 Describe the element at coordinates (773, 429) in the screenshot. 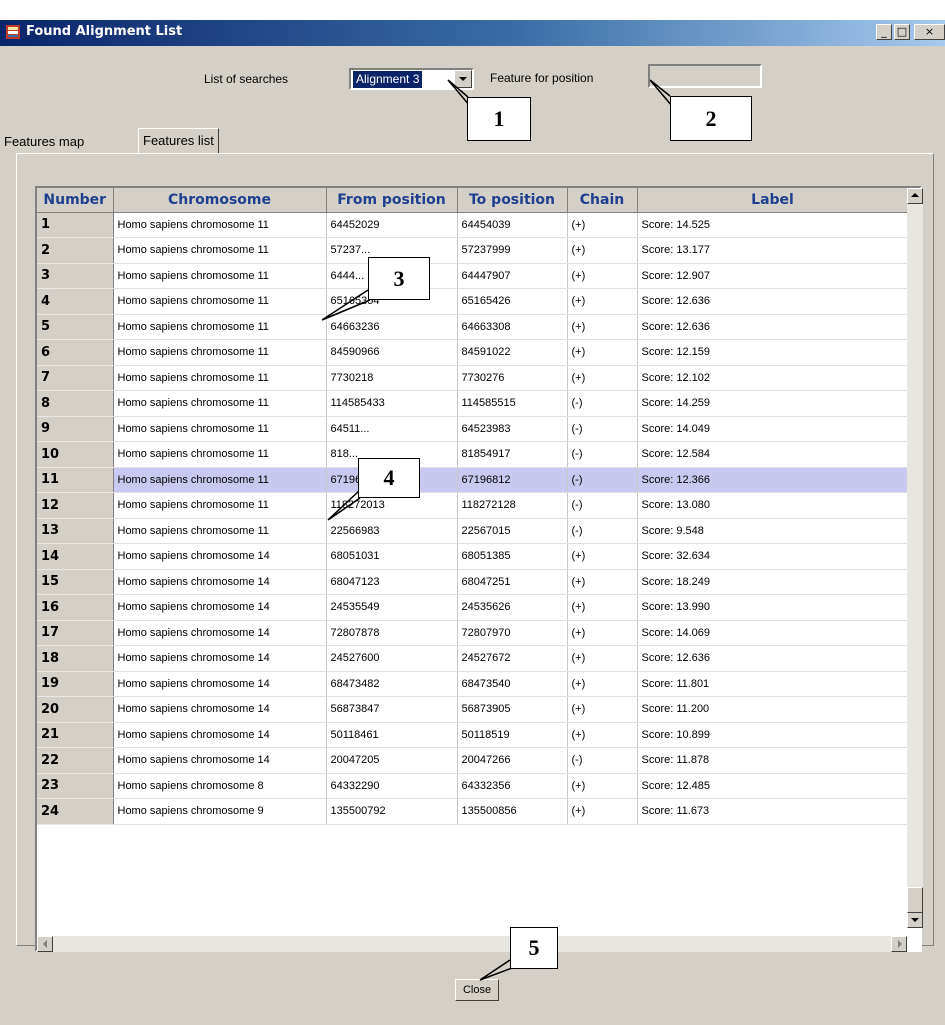

I see `label-cell: Score: 14.049` at that location.